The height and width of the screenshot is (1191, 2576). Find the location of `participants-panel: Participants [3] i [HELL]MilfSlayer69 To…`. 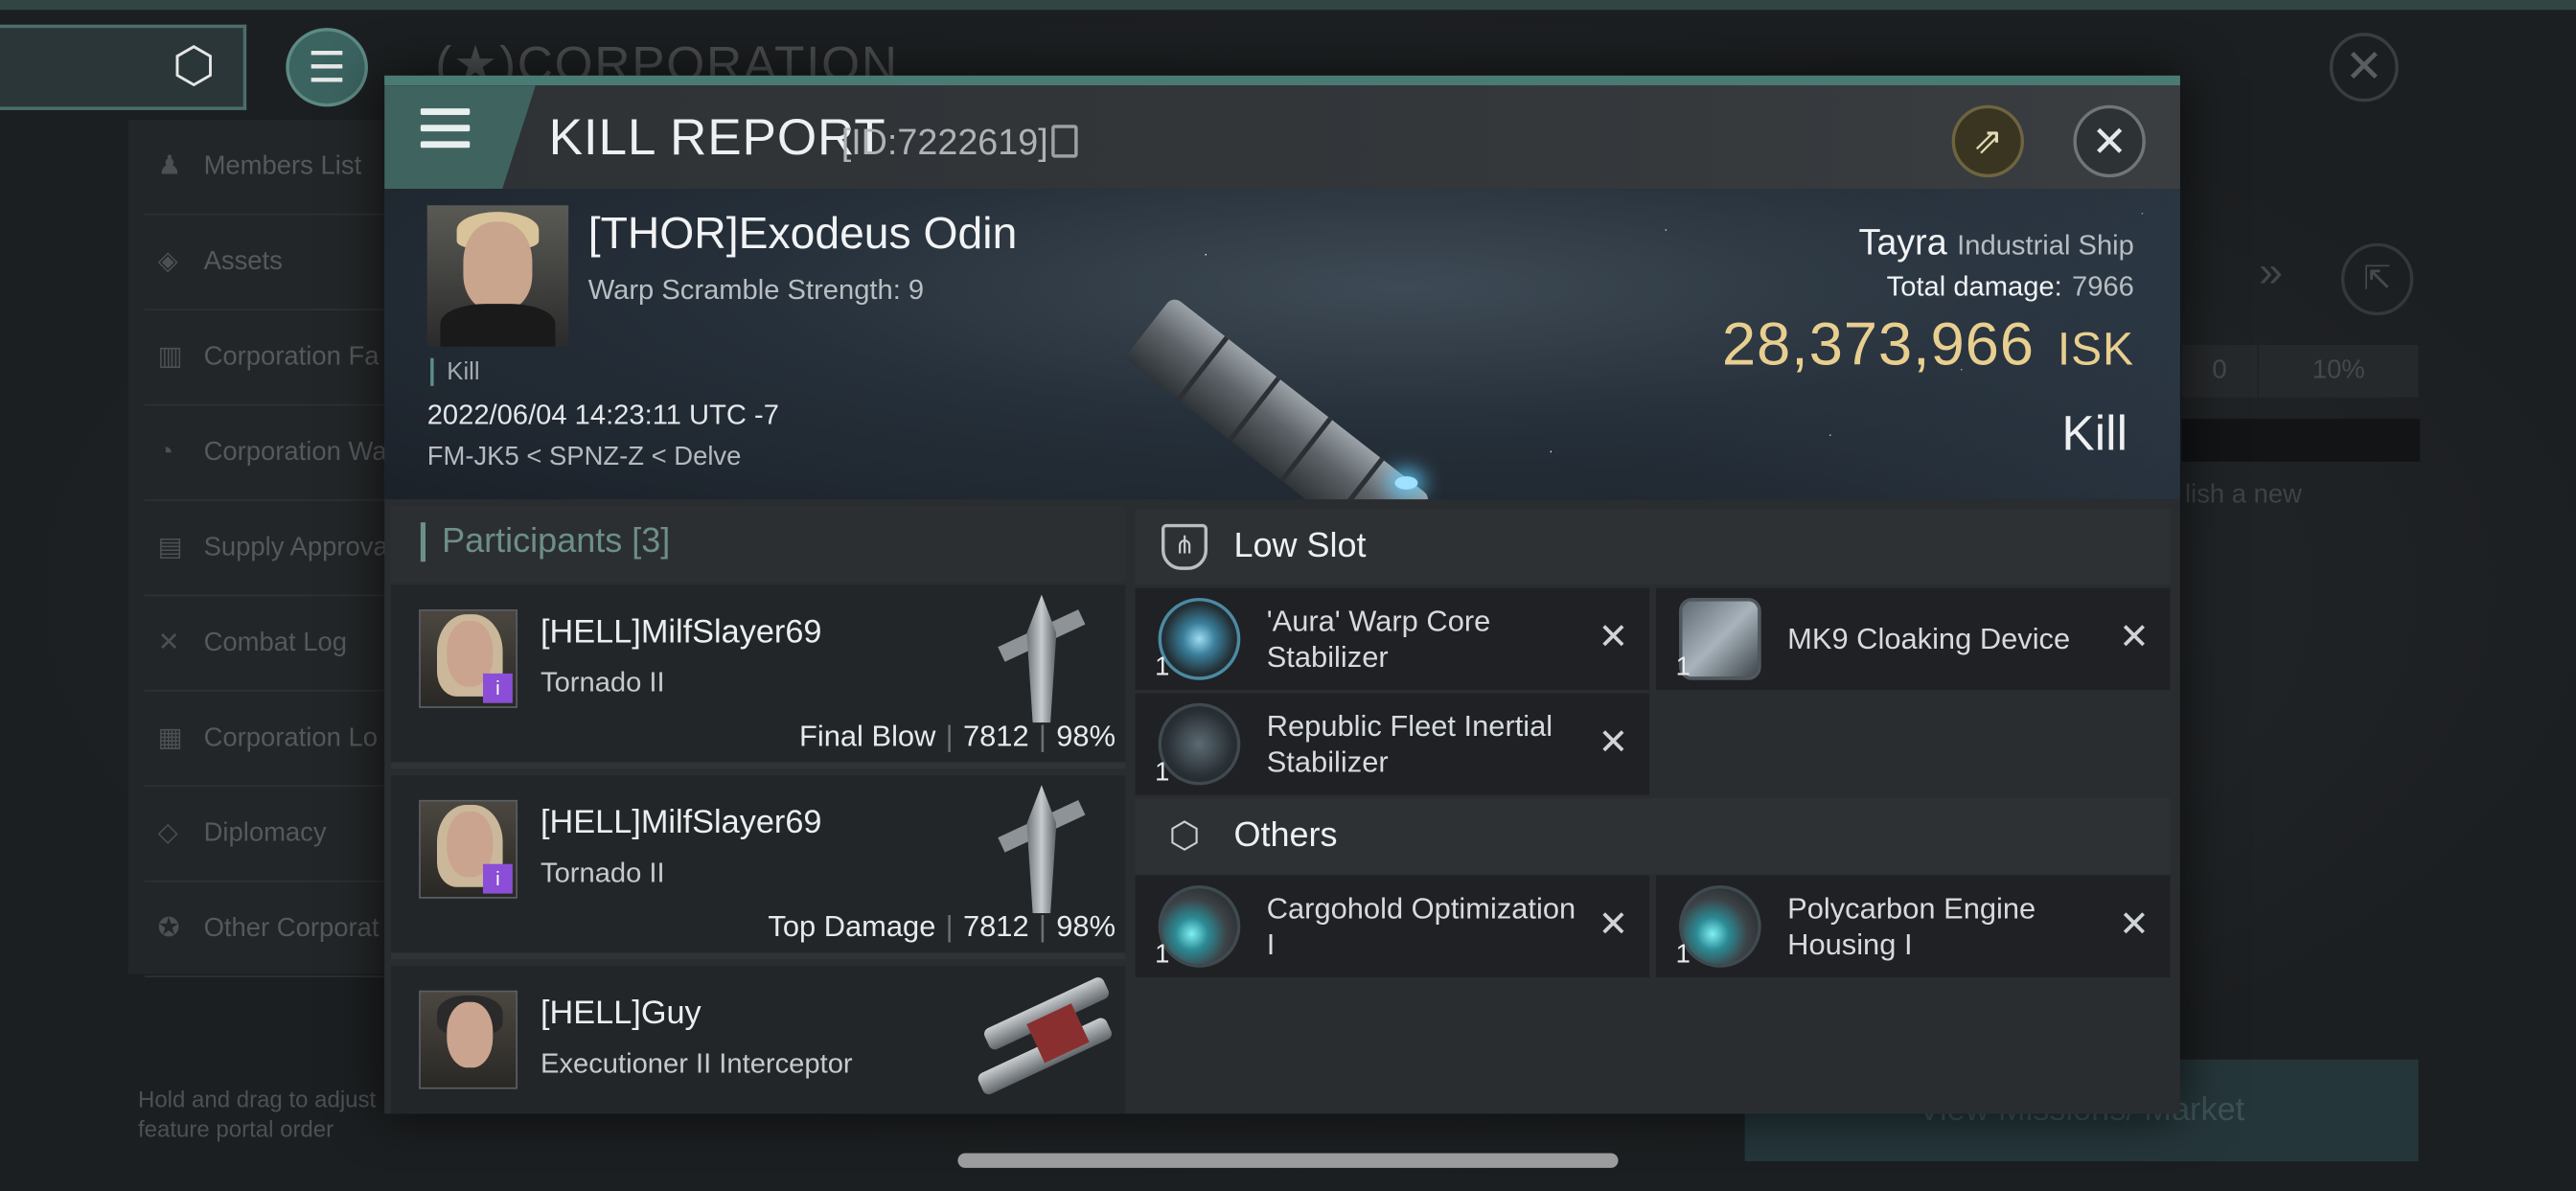

participants-panel: Participants [3] i [HELL]MilfSlayer69 To… is located at coordinates (759, 810).